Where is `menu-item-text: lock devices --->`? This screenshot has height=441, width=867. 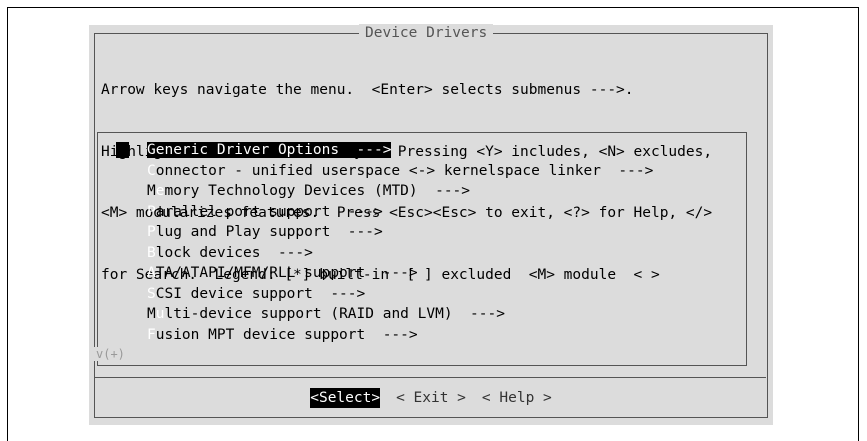 menu-item-text: lock devices ---> is located at coordinates (234, 252).